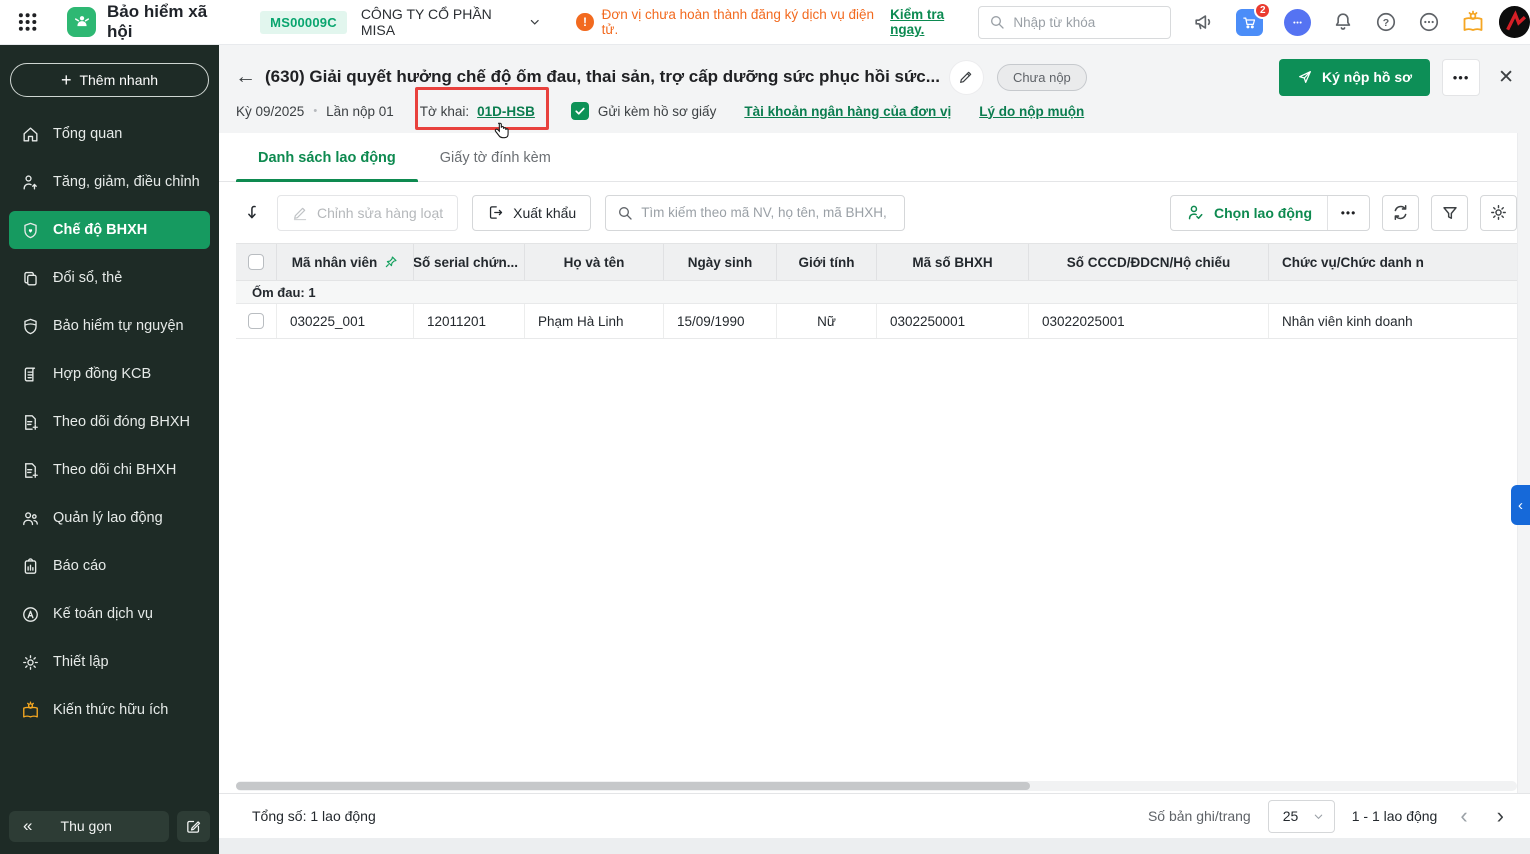  I want to click on sidebar-item-thiet-lap: Thiết lập, so click(109, 662).